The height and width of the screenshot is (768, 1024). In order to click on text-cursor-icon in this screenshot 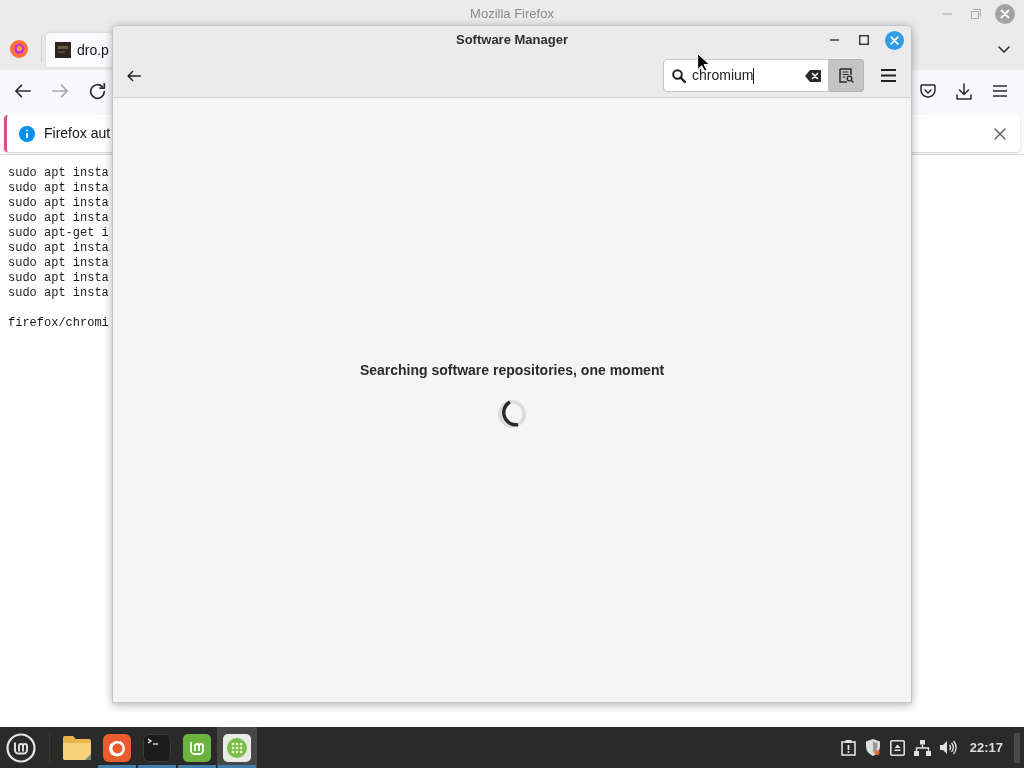, I will do `click(754, 75)`.